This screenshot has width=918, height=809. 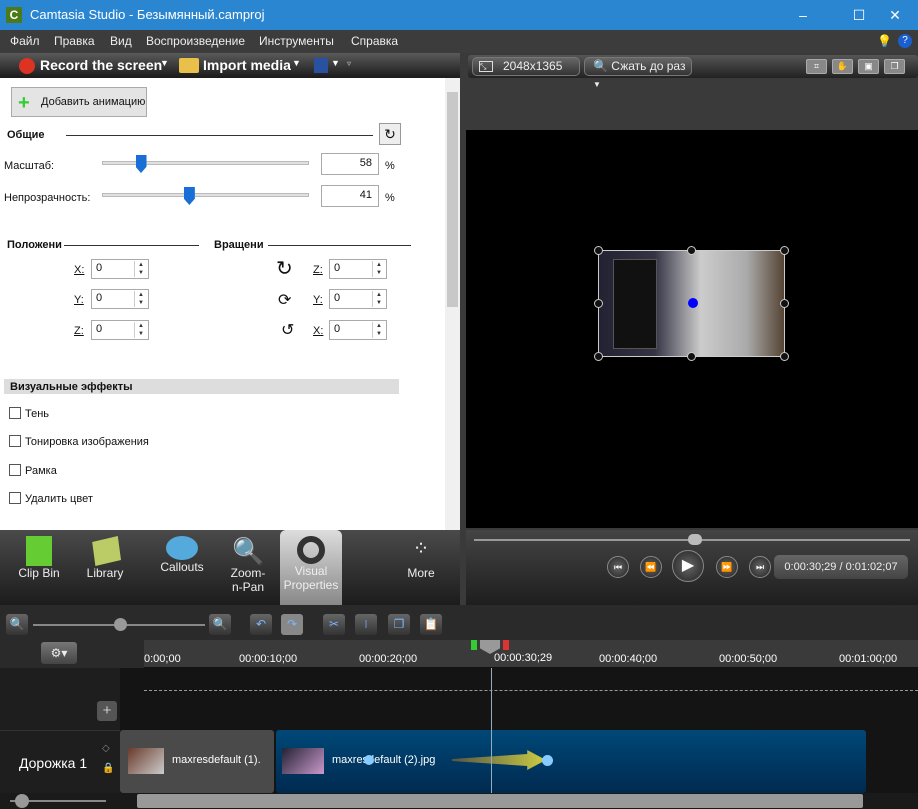 I want to click on record-icon, so click(x=27, y=66).